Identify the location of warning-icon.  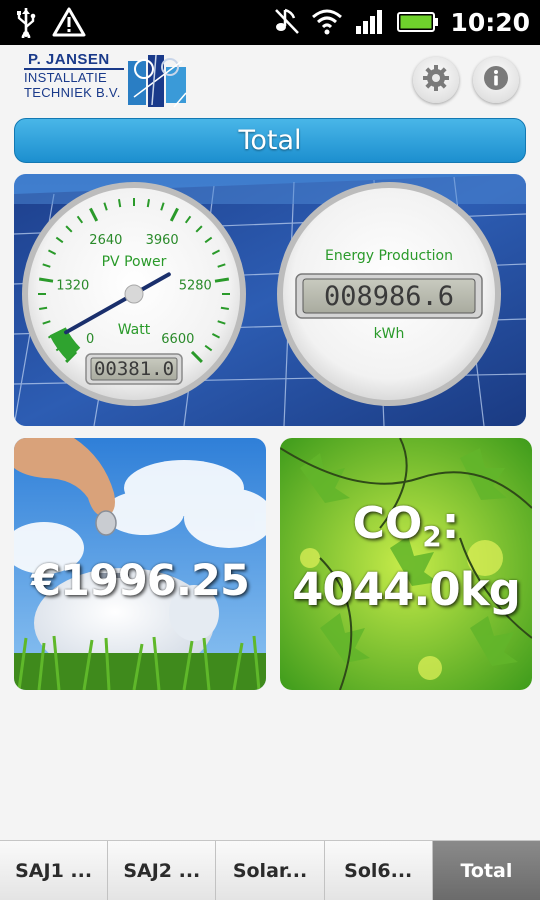
(69, 24).